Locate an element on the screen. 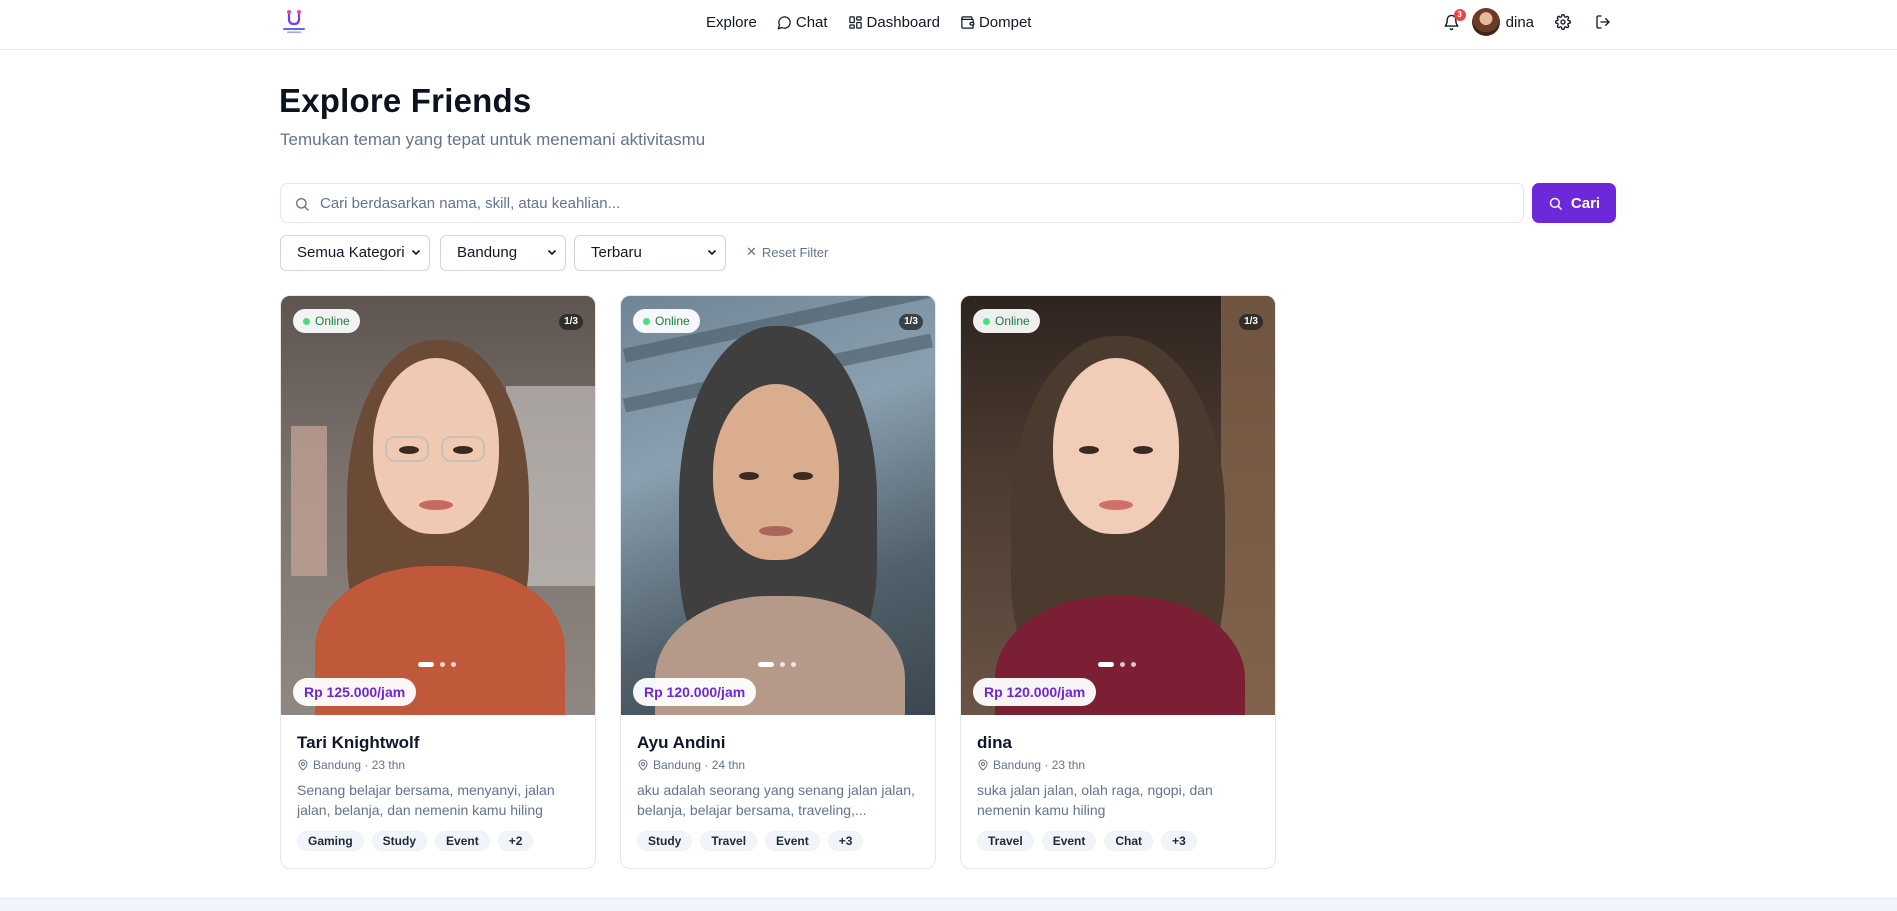  sort-select: Terbaru is located at coordinates (650, 253).